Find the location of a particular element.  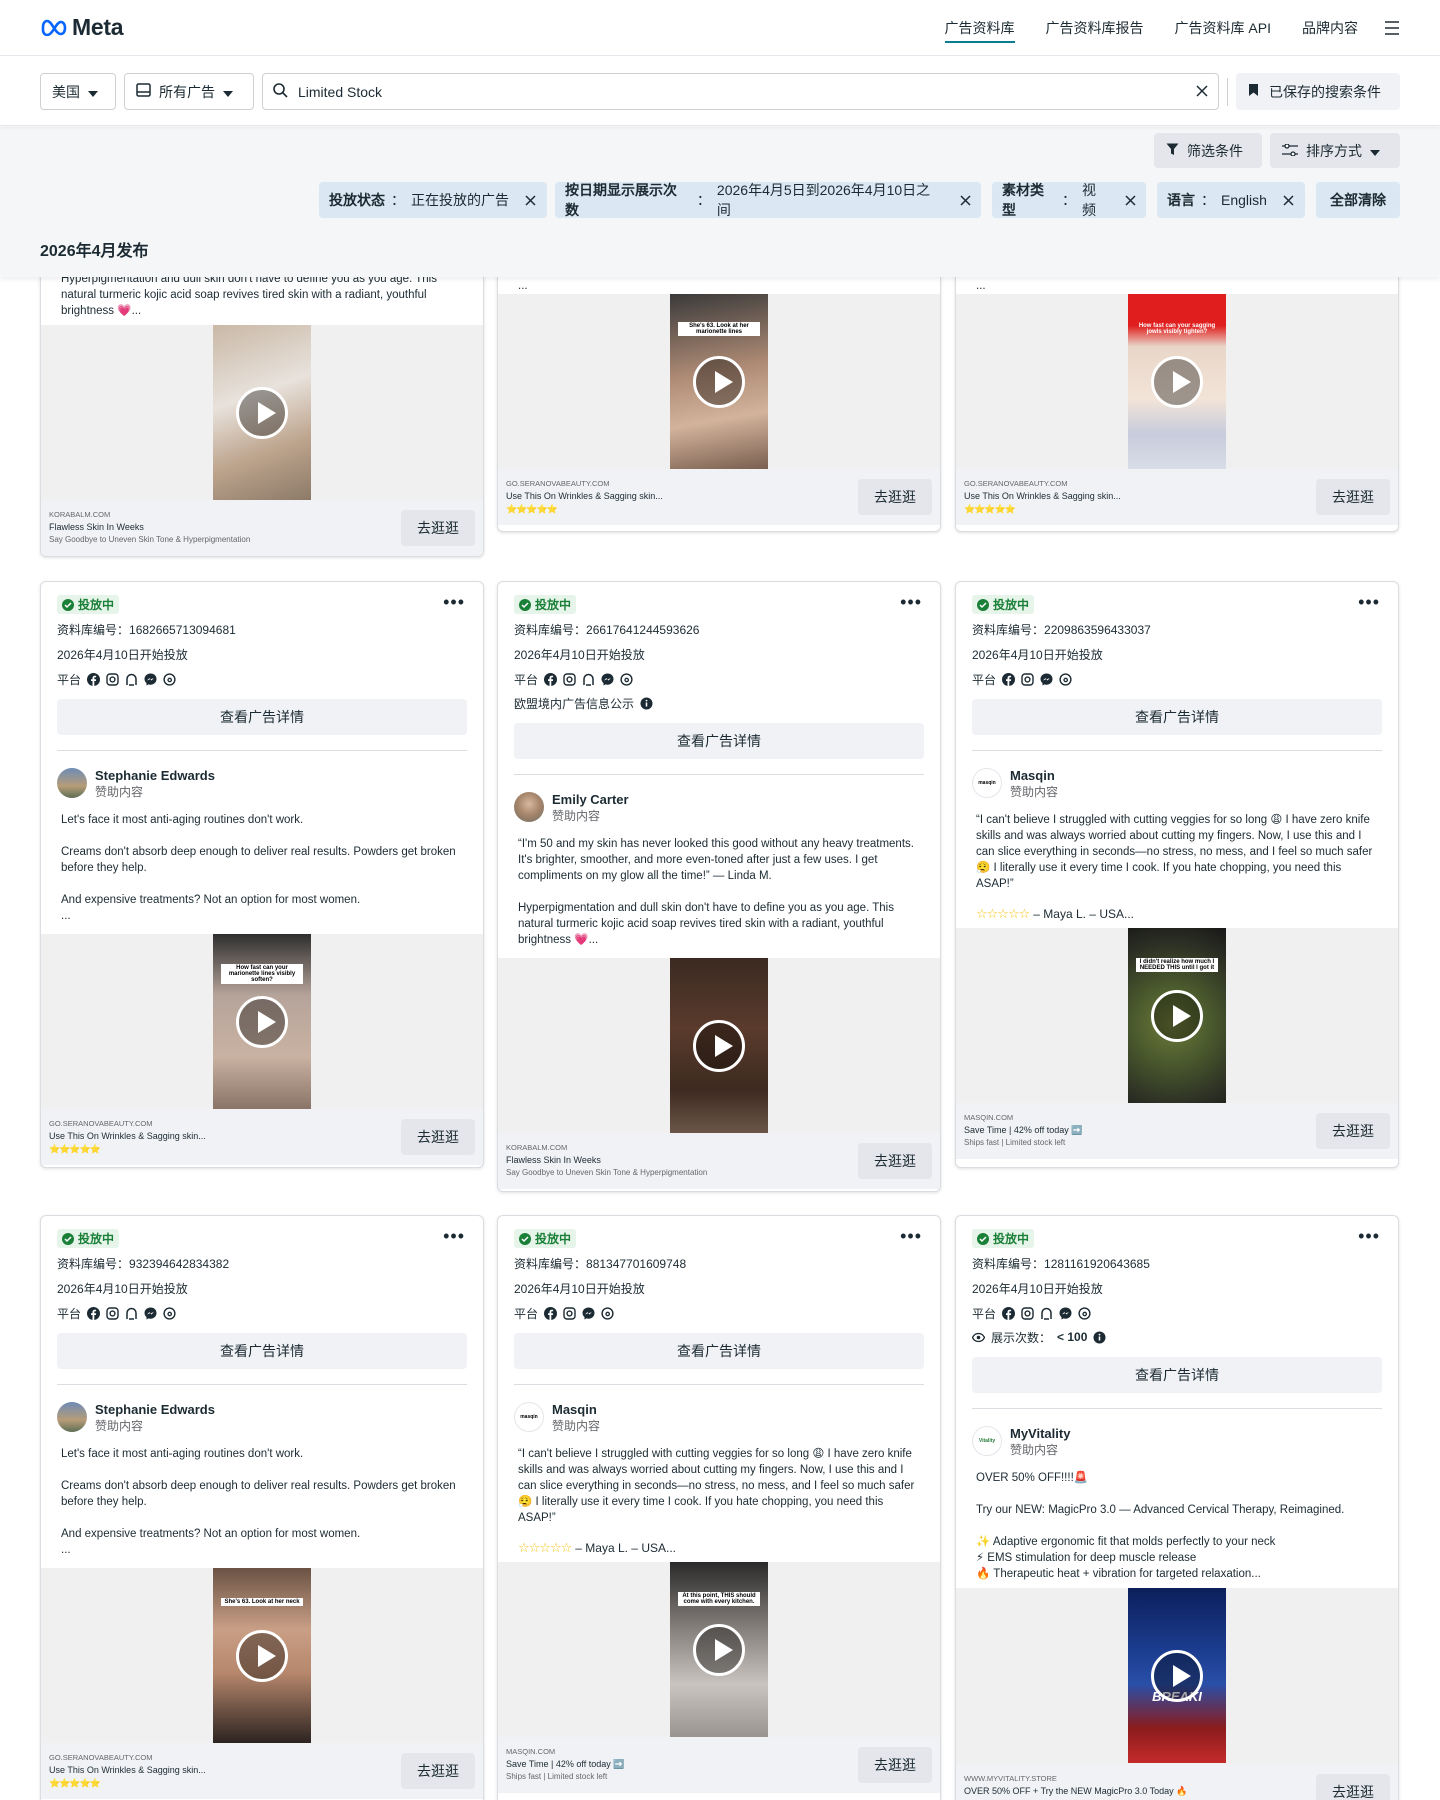

top-nav: Meta 广告资料库 广告资料库报告 广告资料库 API 品牌内容 is located at coordinates (720, 28).